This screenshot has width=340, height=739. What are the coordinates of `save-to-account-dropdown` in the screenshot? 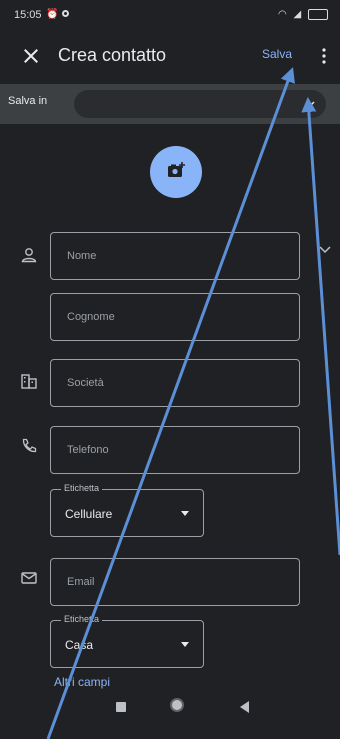 It's located at (200, 104).